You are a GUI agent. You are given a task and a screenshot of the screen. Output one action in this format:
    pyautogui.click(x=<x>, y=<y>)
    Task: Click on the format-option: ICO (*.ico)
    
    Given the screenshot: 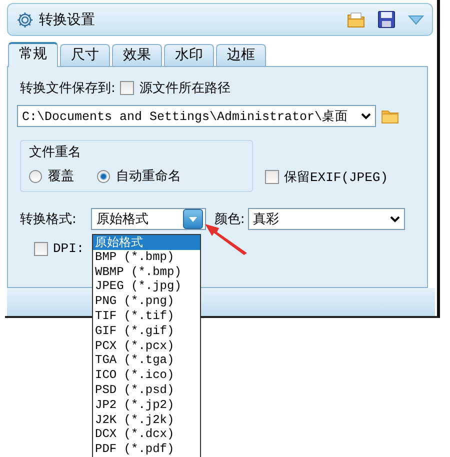 What is the action you would take?
    pyautogui.click(x=146, y=375)
    